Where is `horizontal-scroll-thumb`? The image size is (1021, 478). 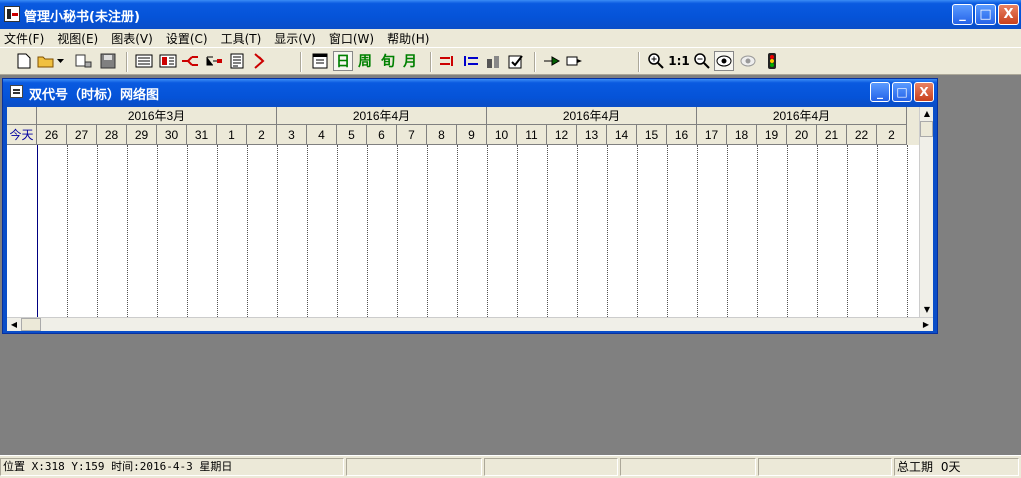 horizontal-scroll-thumb is located at coordinates (31, 324).